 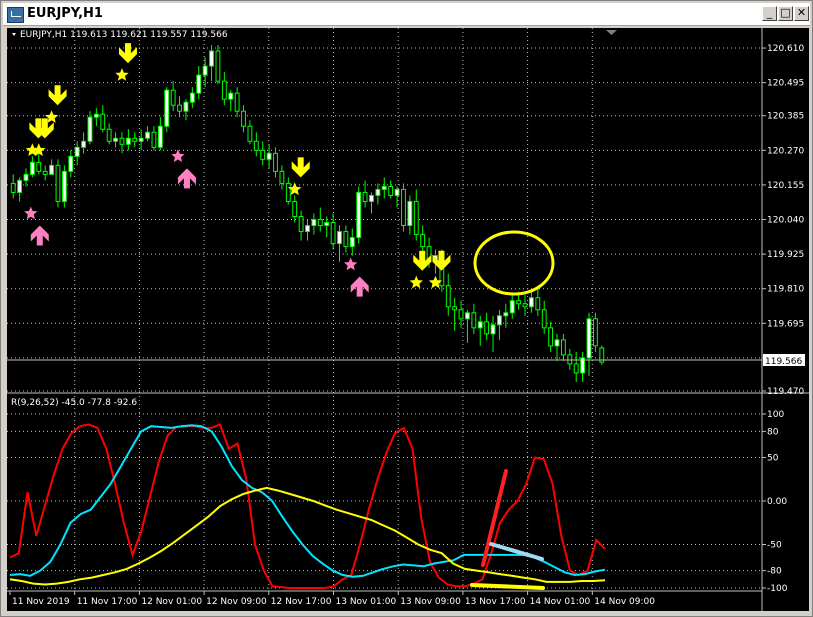 What do you see at coordinates (785, 324) in the screenshot?
I see `price-tick-label: 119.695` at bounding box center [785, 324].